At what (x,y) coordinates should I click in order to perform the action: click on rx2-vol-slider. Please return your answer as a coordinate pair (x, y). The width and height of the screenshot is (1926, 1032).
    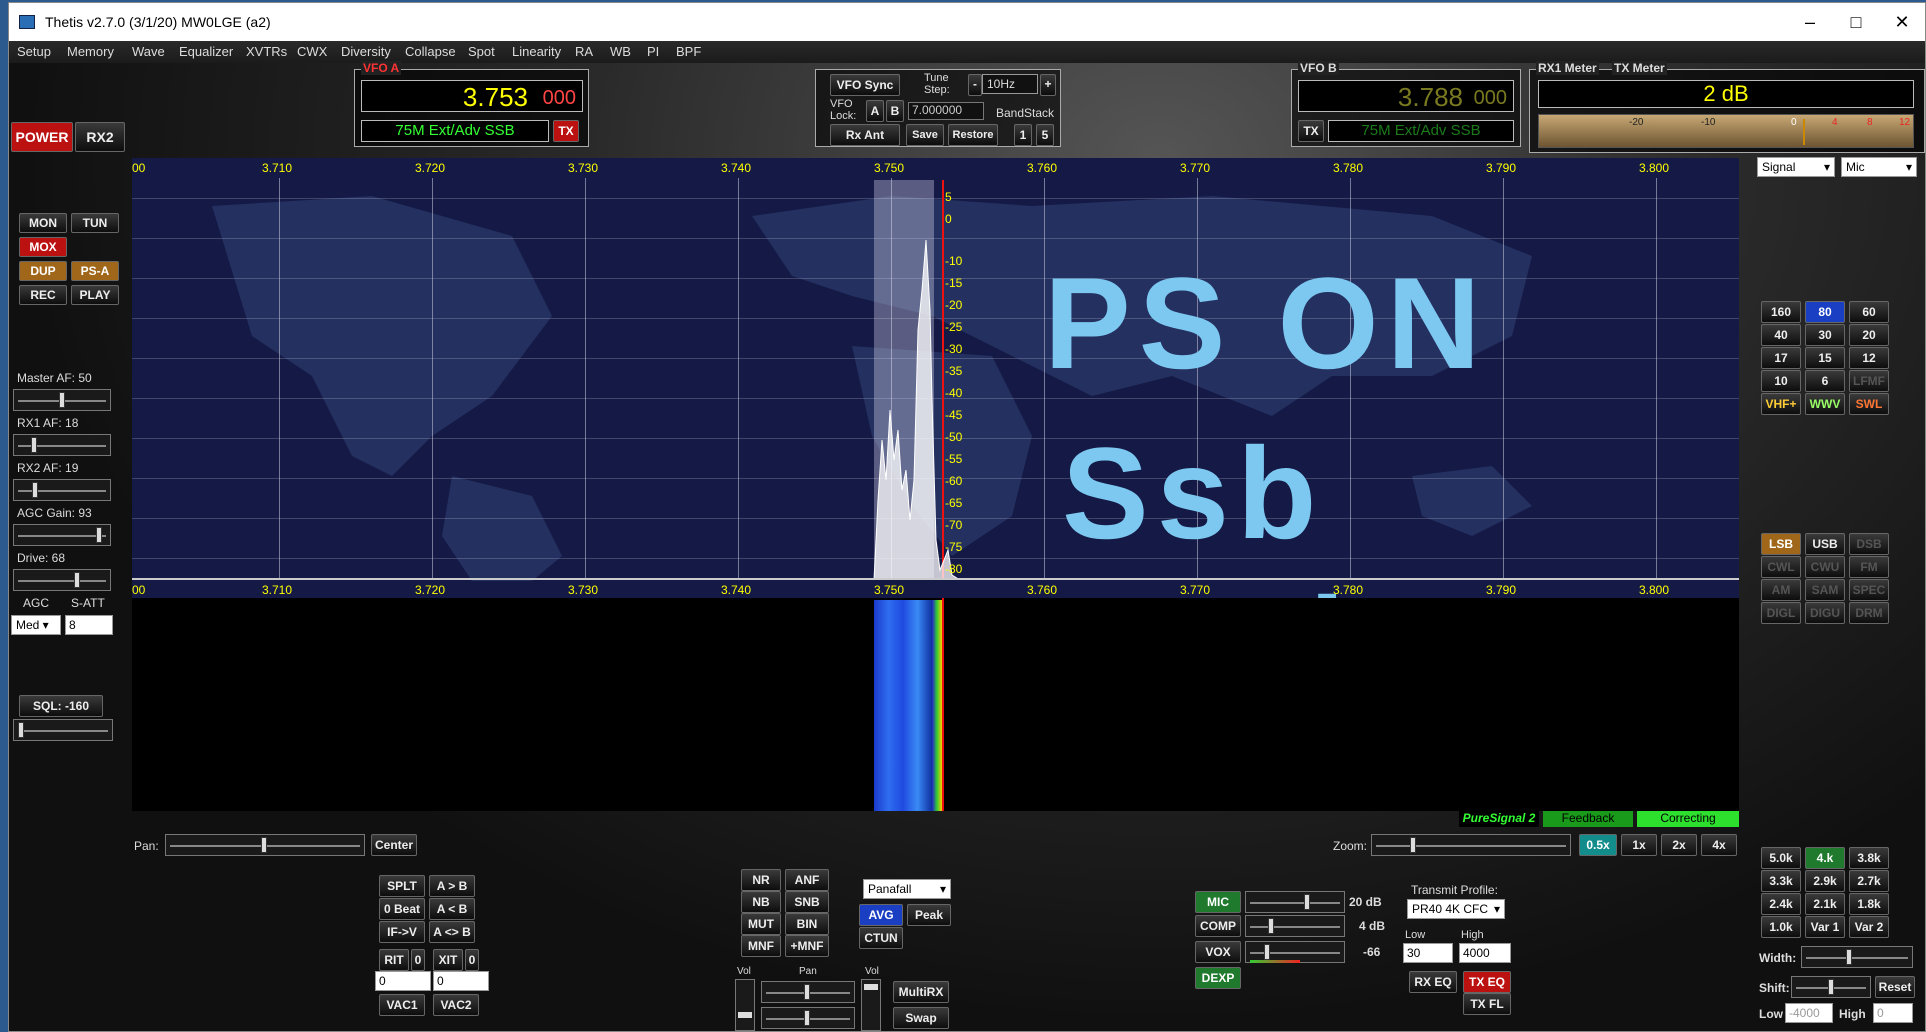
    Looking at the image, I should click on (871, 1005).